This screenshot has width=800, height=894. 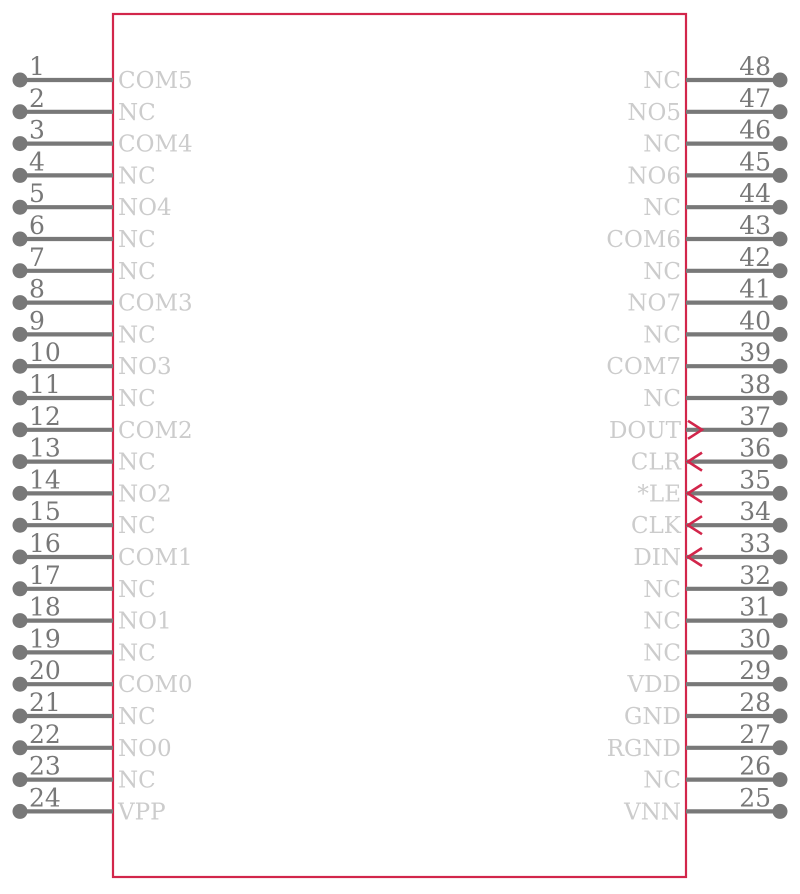 I want to click on pin-number: 48, so click(x=755, y=66).